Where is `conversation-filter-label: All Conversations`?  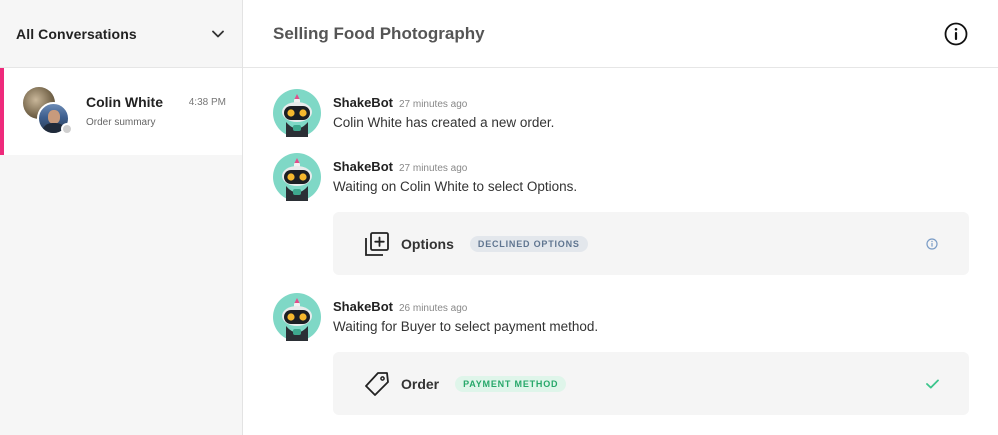 conversation-filter-label: All Conversations is located at coordinates (76, 33).